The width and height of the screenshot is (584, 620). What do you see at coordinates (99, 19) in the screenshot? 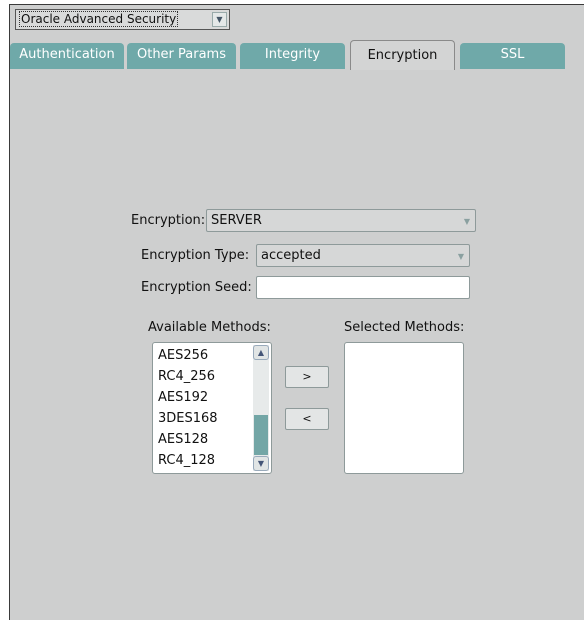
I see `module-select-value: Oracle Advanced Security` at bounding box center [99, 19].